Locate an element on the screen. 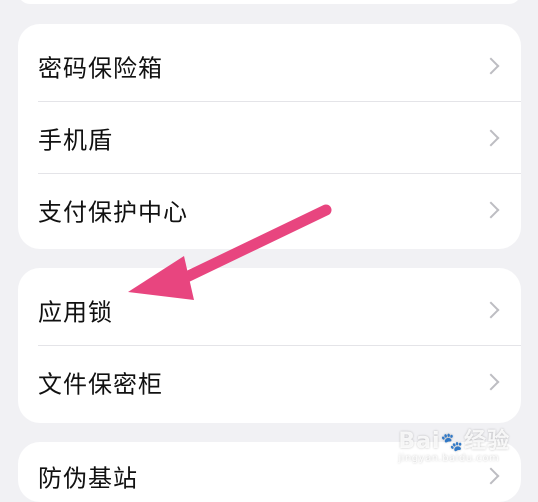 The width and height of the screenshot is (538, 502). settings-item-phone-shield: 手机盾 is located at coordinates (269, 138).